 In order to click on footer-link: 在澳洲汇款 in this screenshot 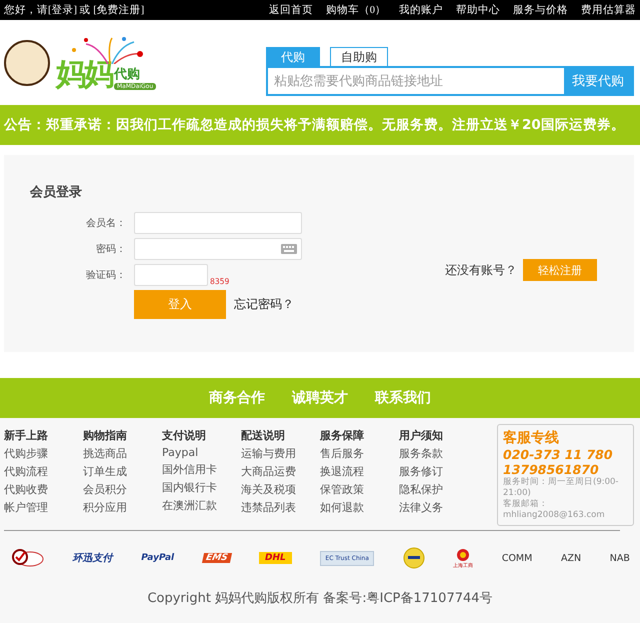, I will do `click(201, 505)`.